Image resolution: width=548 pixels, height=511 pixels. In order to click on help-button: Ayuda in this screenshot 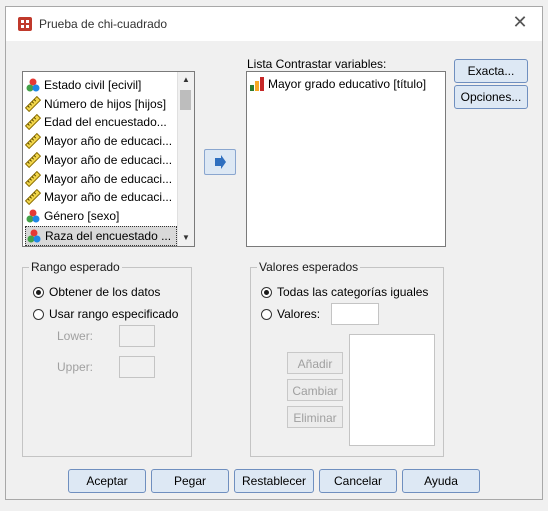, I will do `click(441, 481)`.